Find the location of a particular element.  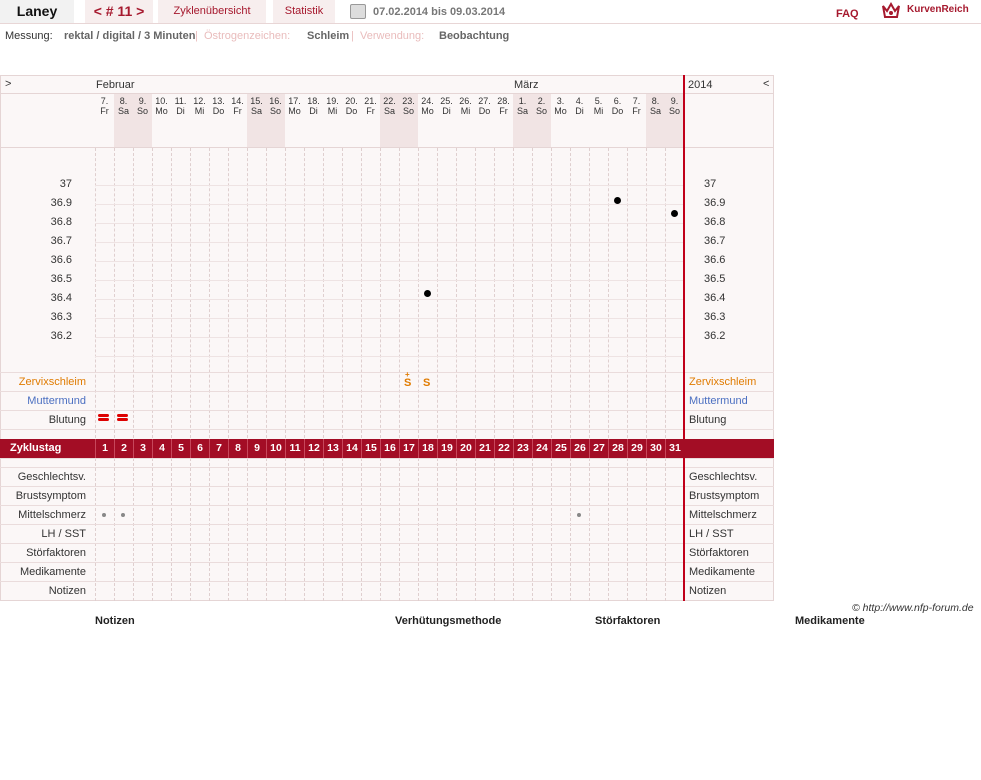

cycle-day-number: 14 is located at coordinates (351, 448).